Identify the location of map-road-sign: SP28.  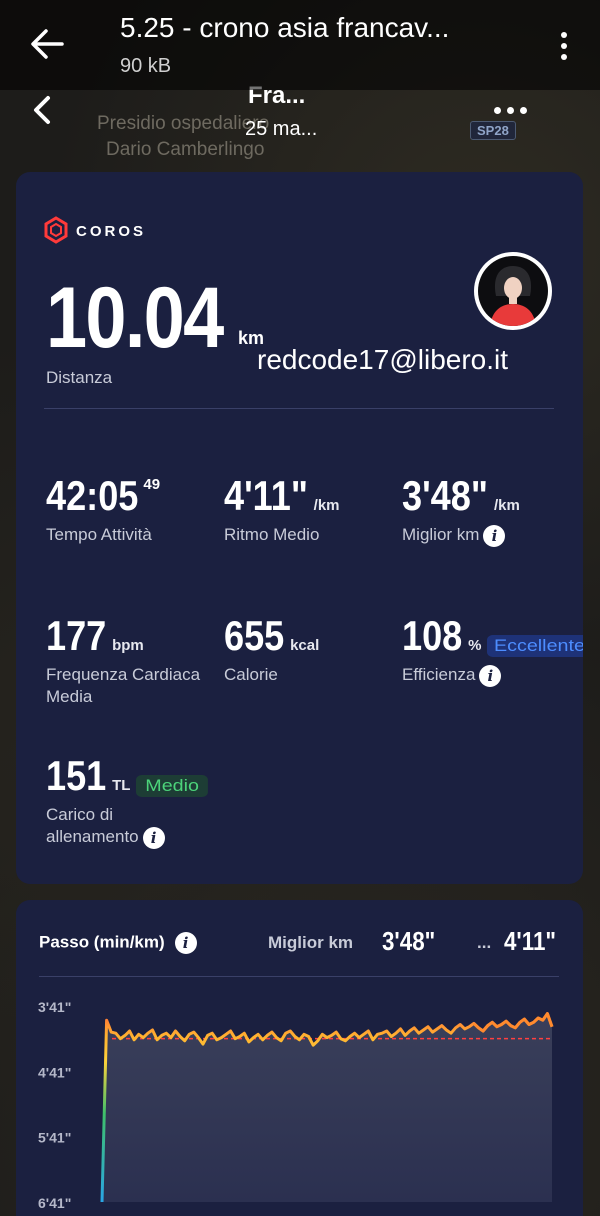
(493, 130).